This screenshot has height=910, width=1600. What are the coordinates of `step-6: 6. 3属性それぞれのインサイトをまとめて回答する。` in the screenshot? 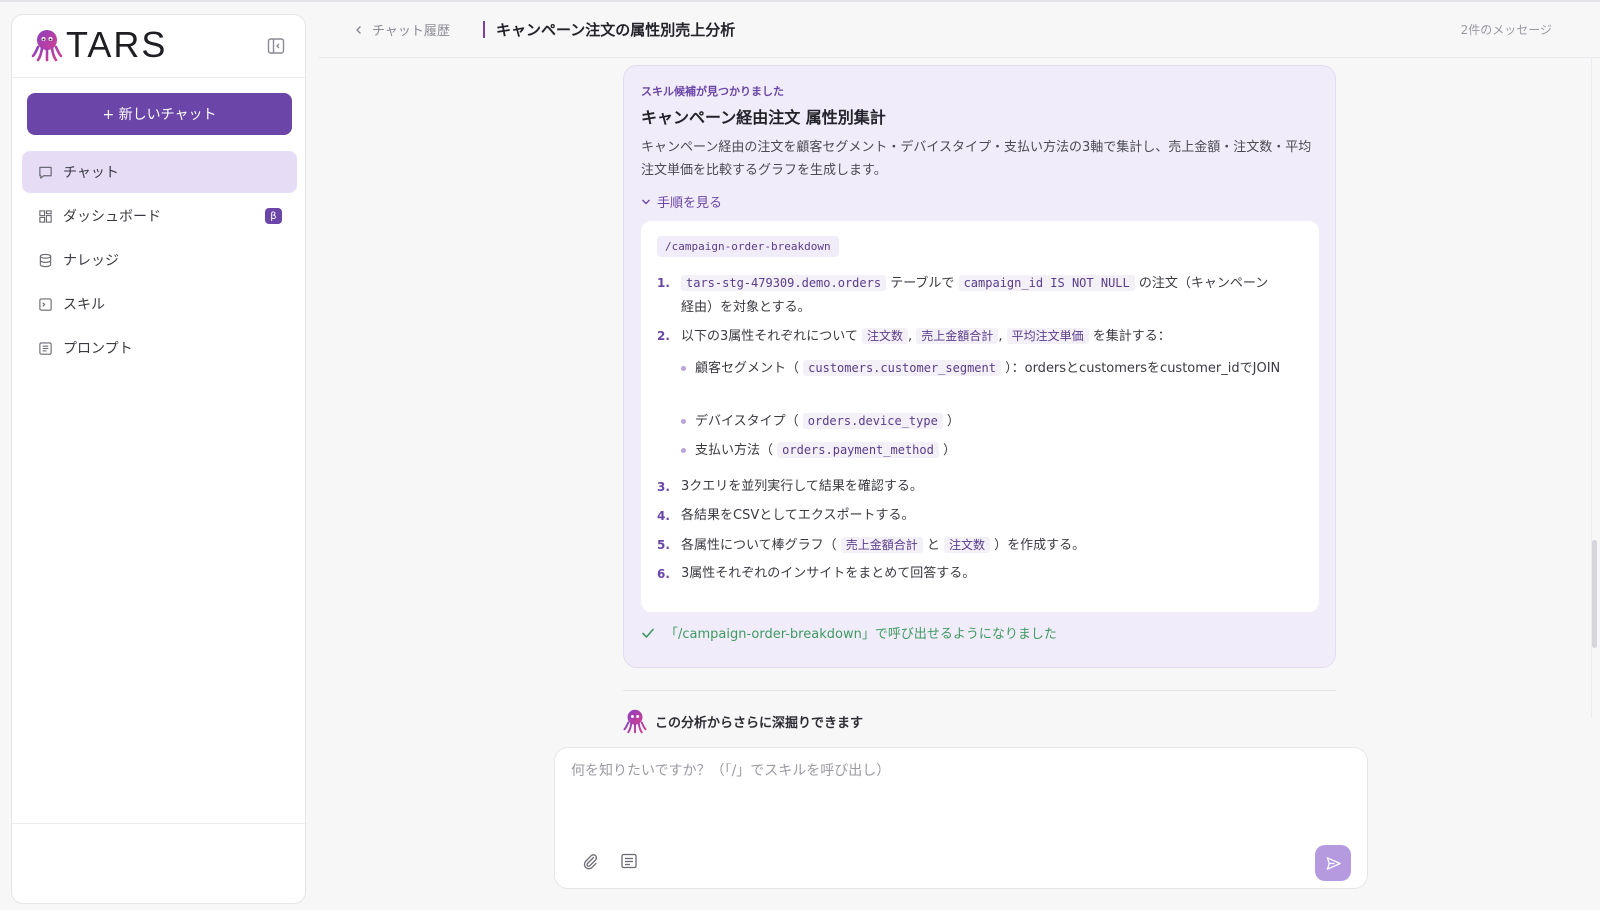 It's located at (969, 574).